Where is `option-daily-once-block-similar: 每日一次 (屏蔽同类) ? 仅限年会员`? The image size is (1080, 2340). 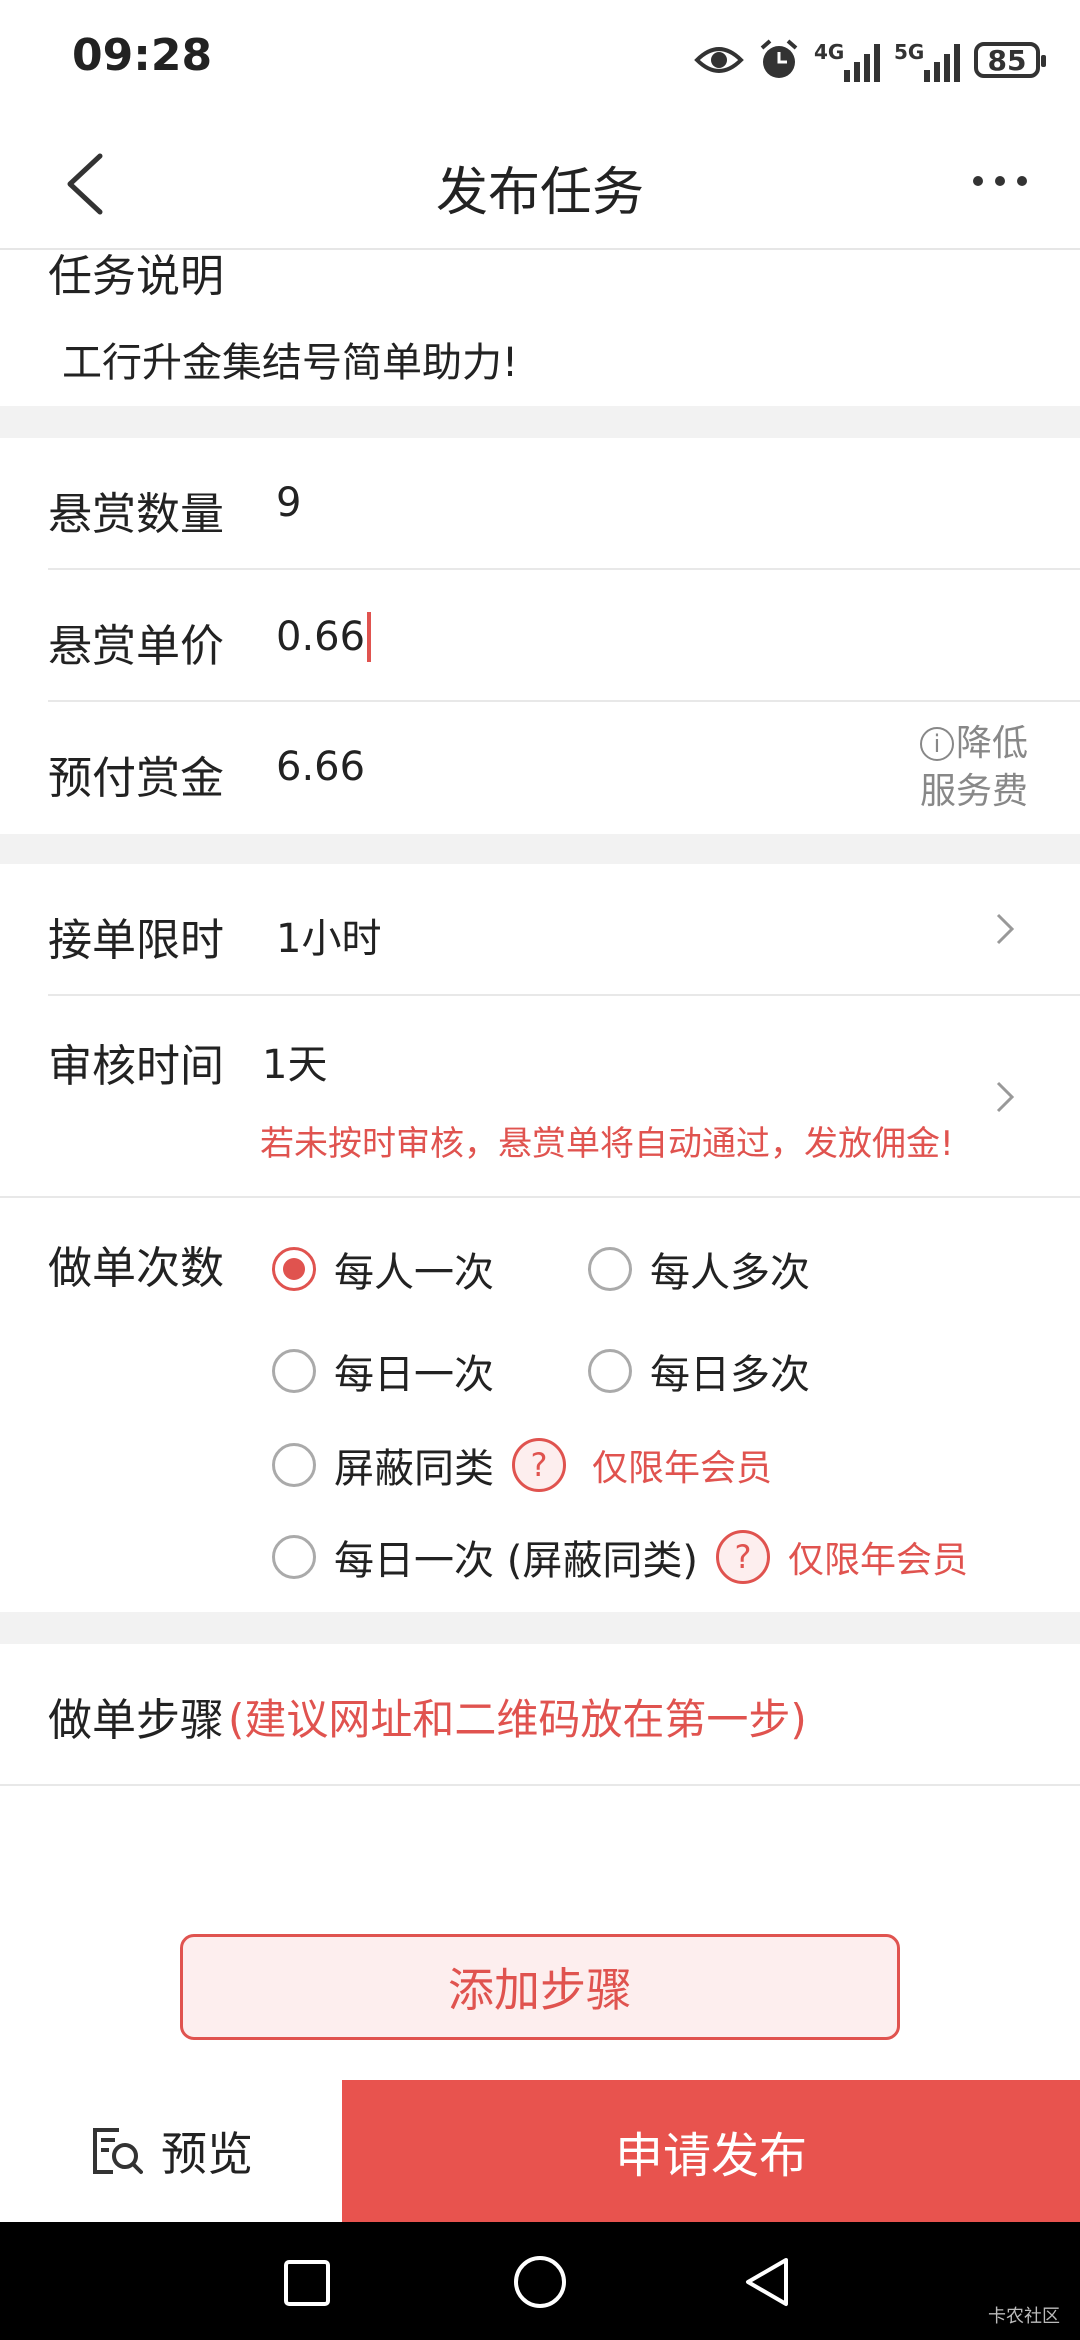
option-daily-once-block-similar: 每日一次 (屏蔽同类) ? 仅限年会员 is located at coordinates (620, 1557).